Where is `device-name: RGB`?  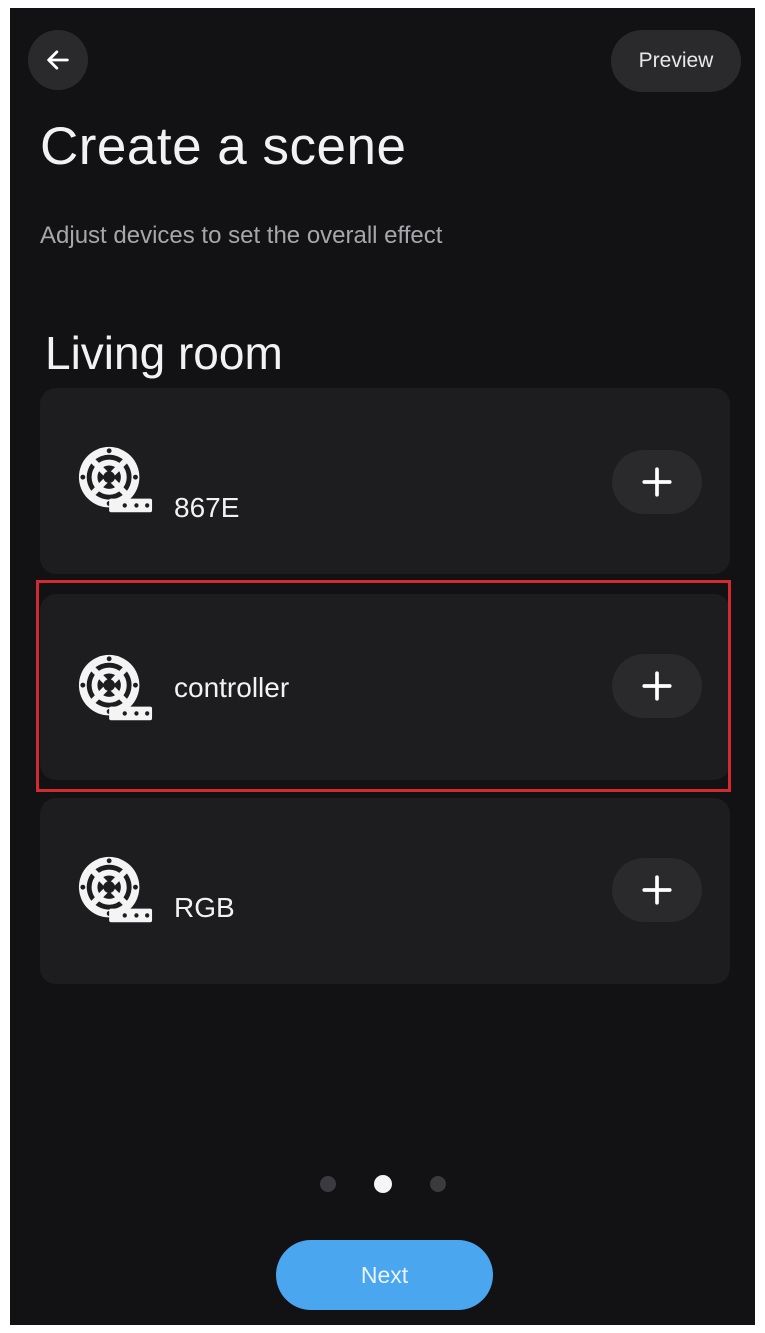 device-name: RGB is located at coordinates (204, 907).